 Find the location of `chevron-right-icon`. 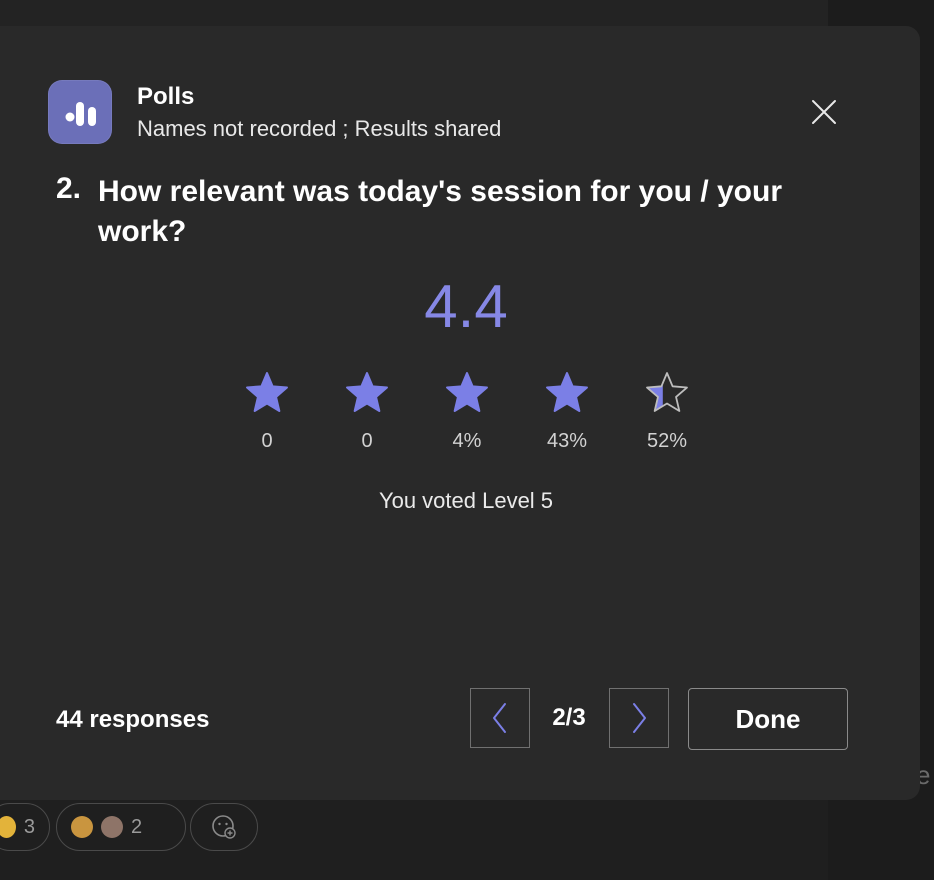

chevron-right-icon is located at coordinates (639, 718).